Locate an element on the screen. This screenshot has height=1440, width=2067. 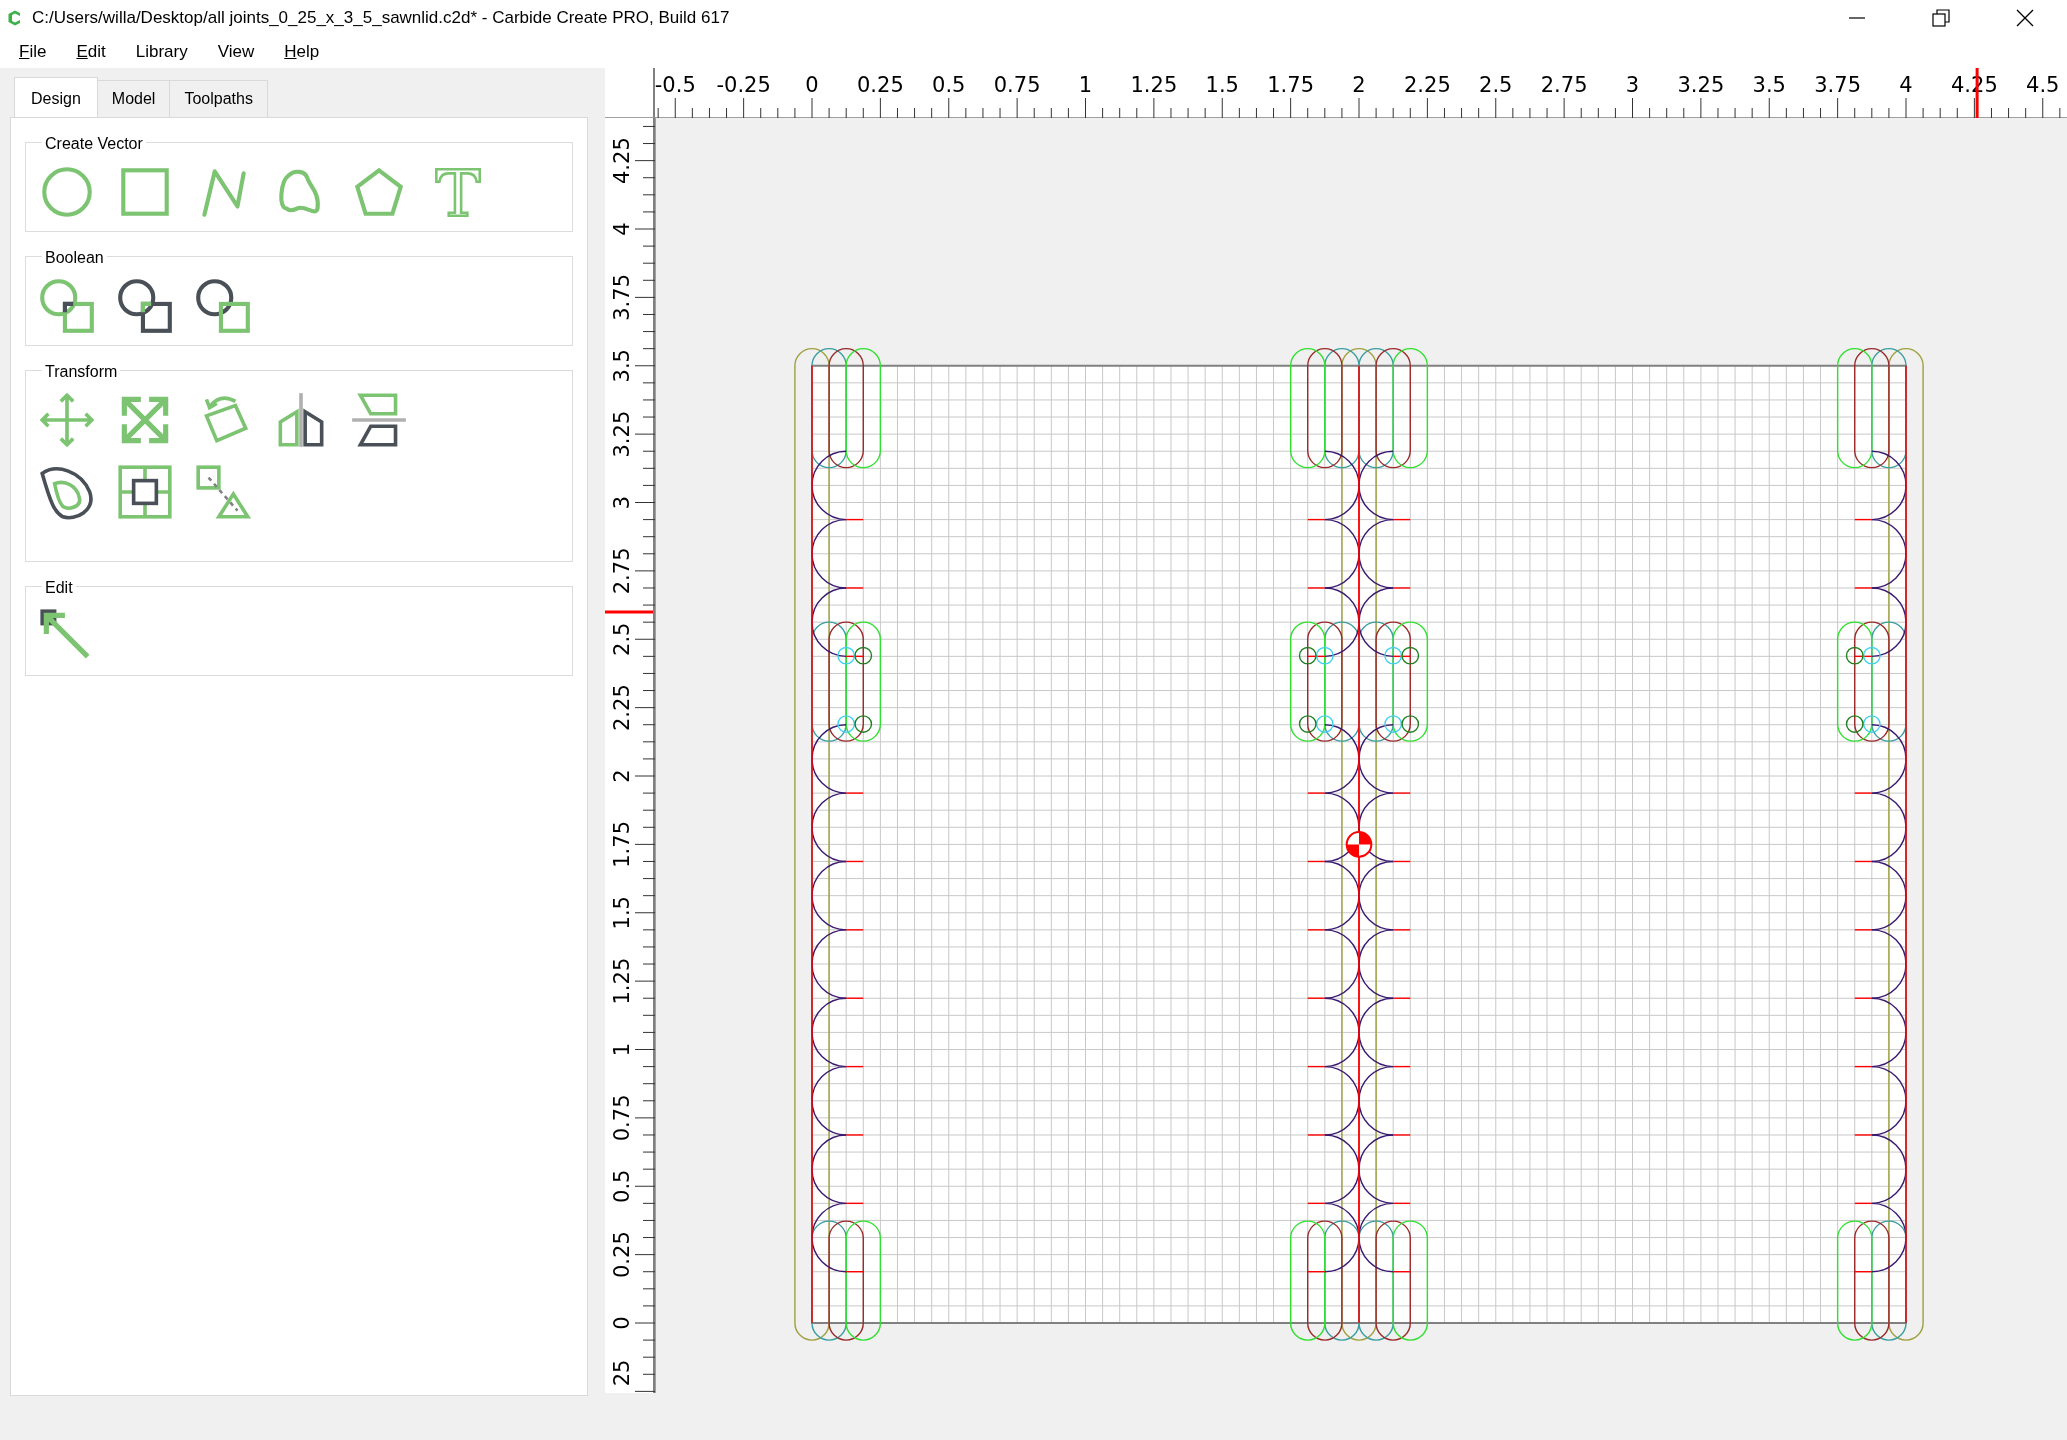
ruler-label: -0.25 is located at coordinates (743, 85).